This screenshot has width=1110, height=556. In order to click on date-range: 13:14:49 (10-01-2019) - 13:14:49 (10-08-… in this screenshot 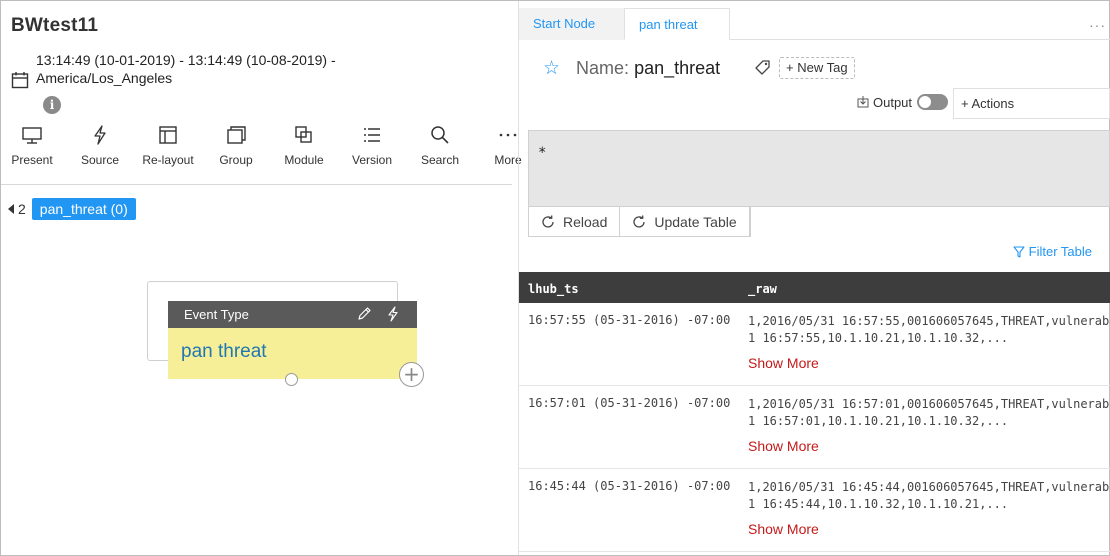, I will do `click(198, 70)`.